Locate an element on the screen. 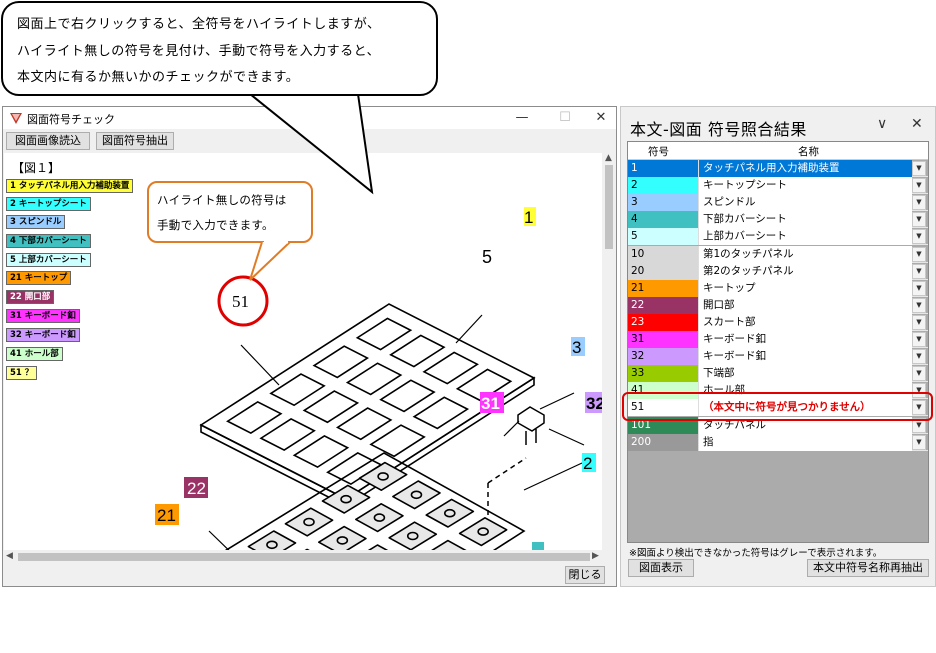 This screenshot has height=653, width=936. row-name: タッチパネル用入力補助装置 is located at coordinates (805, 168).